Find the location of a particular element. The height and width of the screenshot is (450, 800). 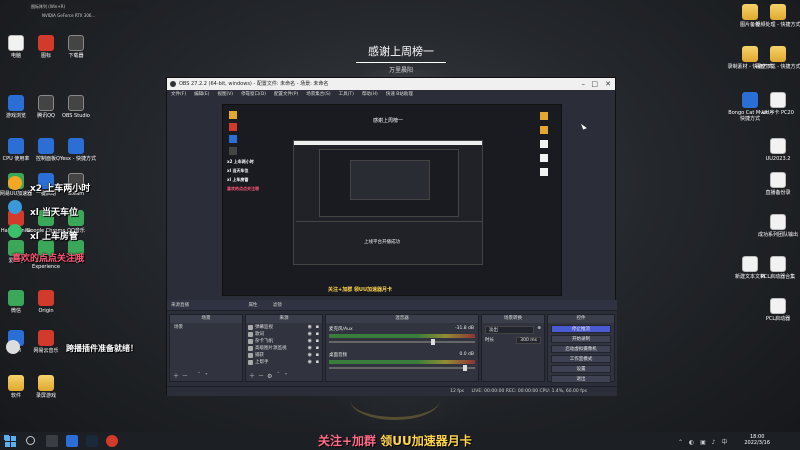

scene-item: 场景 is located at coordinates (206, 327).